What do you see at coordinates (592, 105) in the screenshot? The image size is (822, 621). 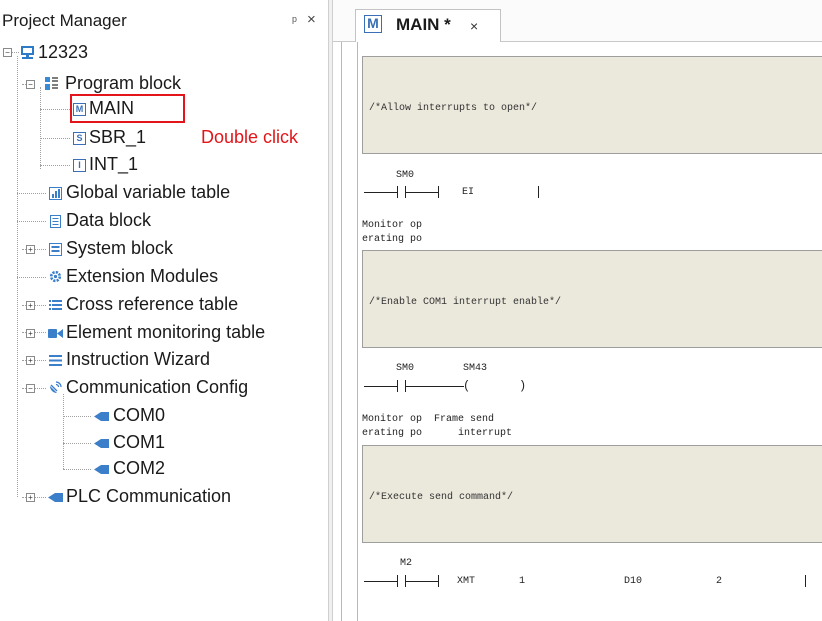 I see `network-comment: /*Allow interrupts to open*/` at bounding box center [592, 105].